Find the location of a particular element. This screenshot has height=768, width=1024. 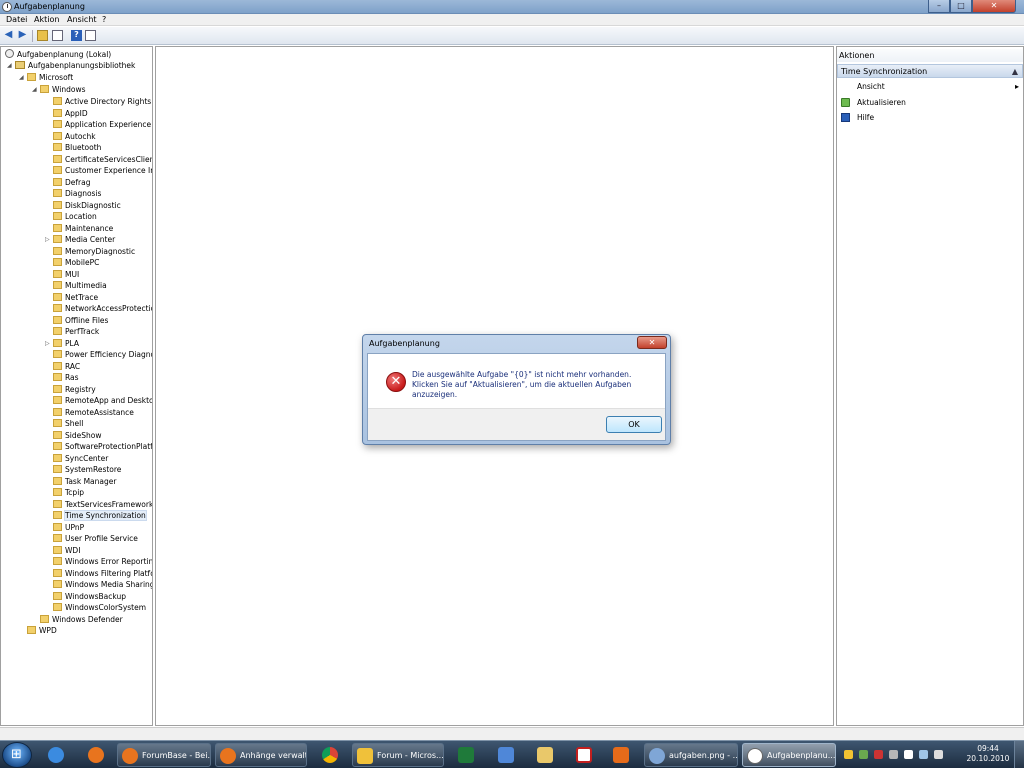

quicklaunch-firefox is located at coordinates (96, 755).